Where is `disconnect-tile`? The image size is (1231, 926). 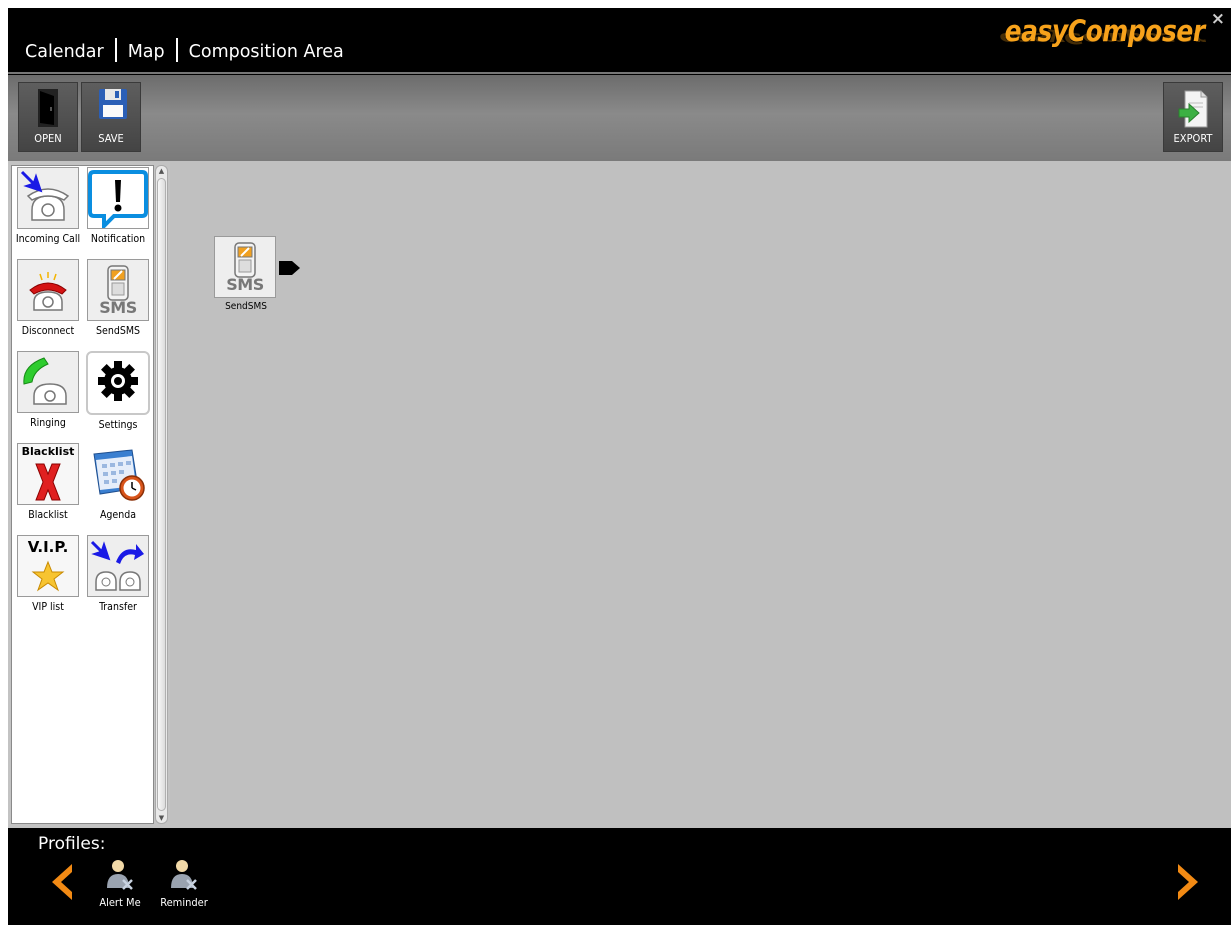 disconnect-tile is located at coordinates (48, 290).